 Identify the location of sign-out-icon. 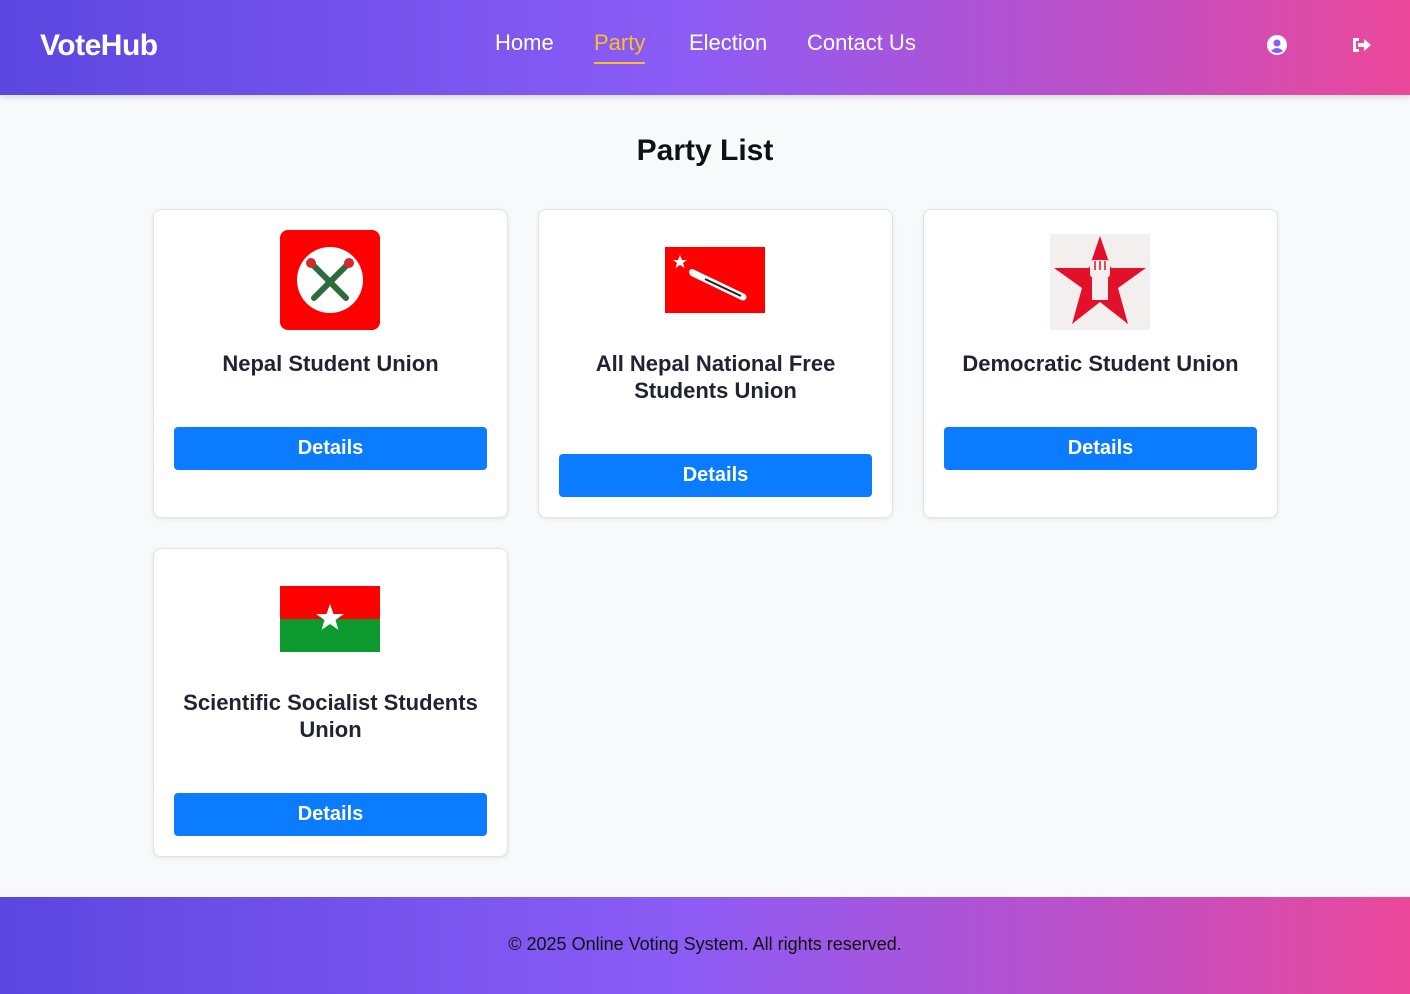
(1362, 45).